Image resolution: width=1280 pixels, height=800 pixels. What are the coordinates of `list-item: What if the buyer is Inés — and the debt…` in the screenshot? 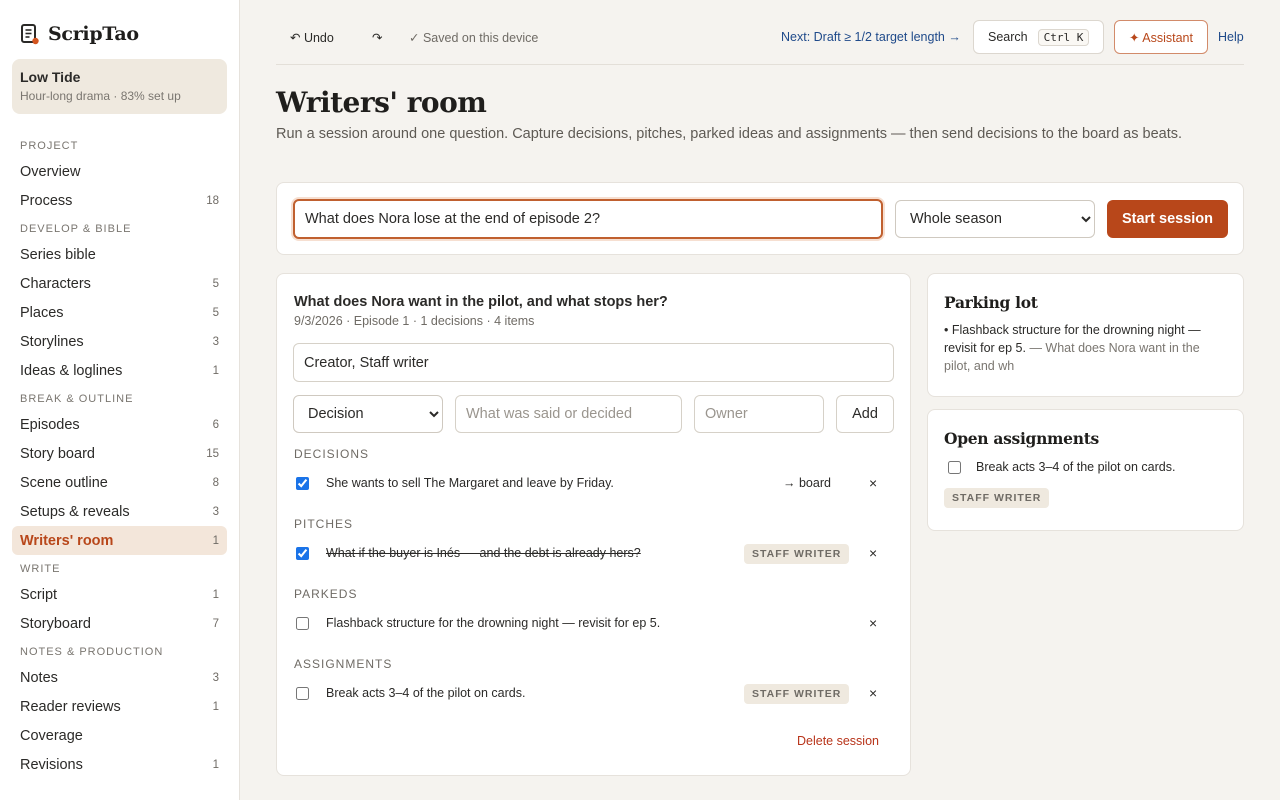 It's located at (594, 554).